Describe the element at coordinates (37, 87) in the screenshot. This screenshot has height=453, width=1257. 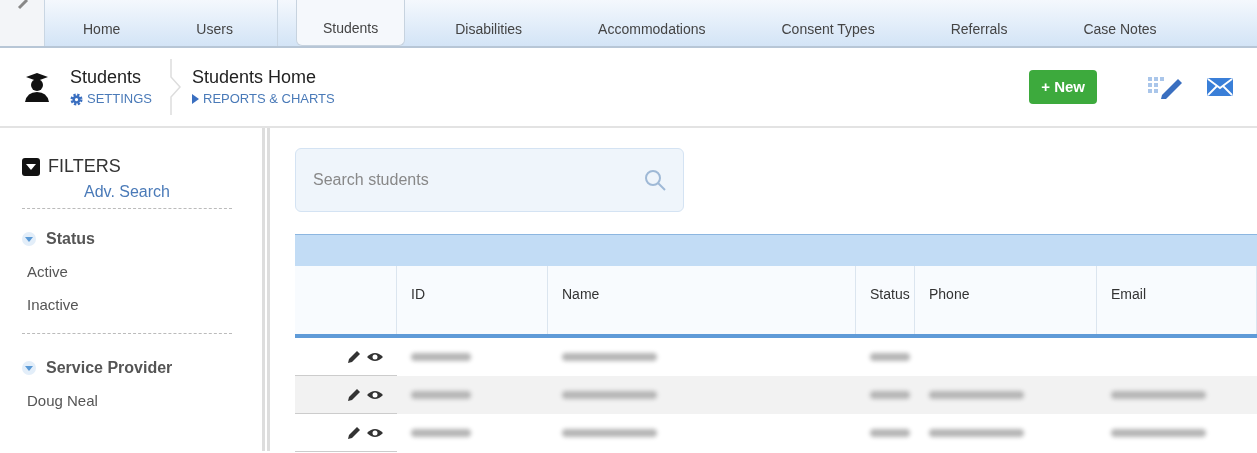
I see `student-graduate-icon` at that location.